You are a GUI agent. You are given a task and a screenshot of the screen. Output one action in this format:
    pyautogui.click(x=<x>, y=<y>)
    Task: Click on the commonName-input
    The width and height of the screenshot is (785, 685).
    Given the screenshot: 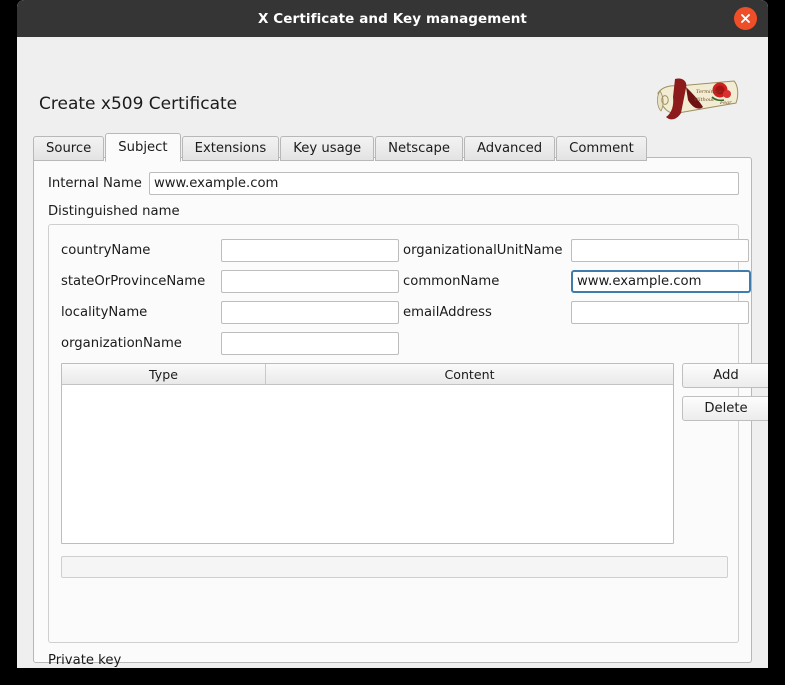 What is the action you would take?
    pyautogui.click(x=661, y=281)
    